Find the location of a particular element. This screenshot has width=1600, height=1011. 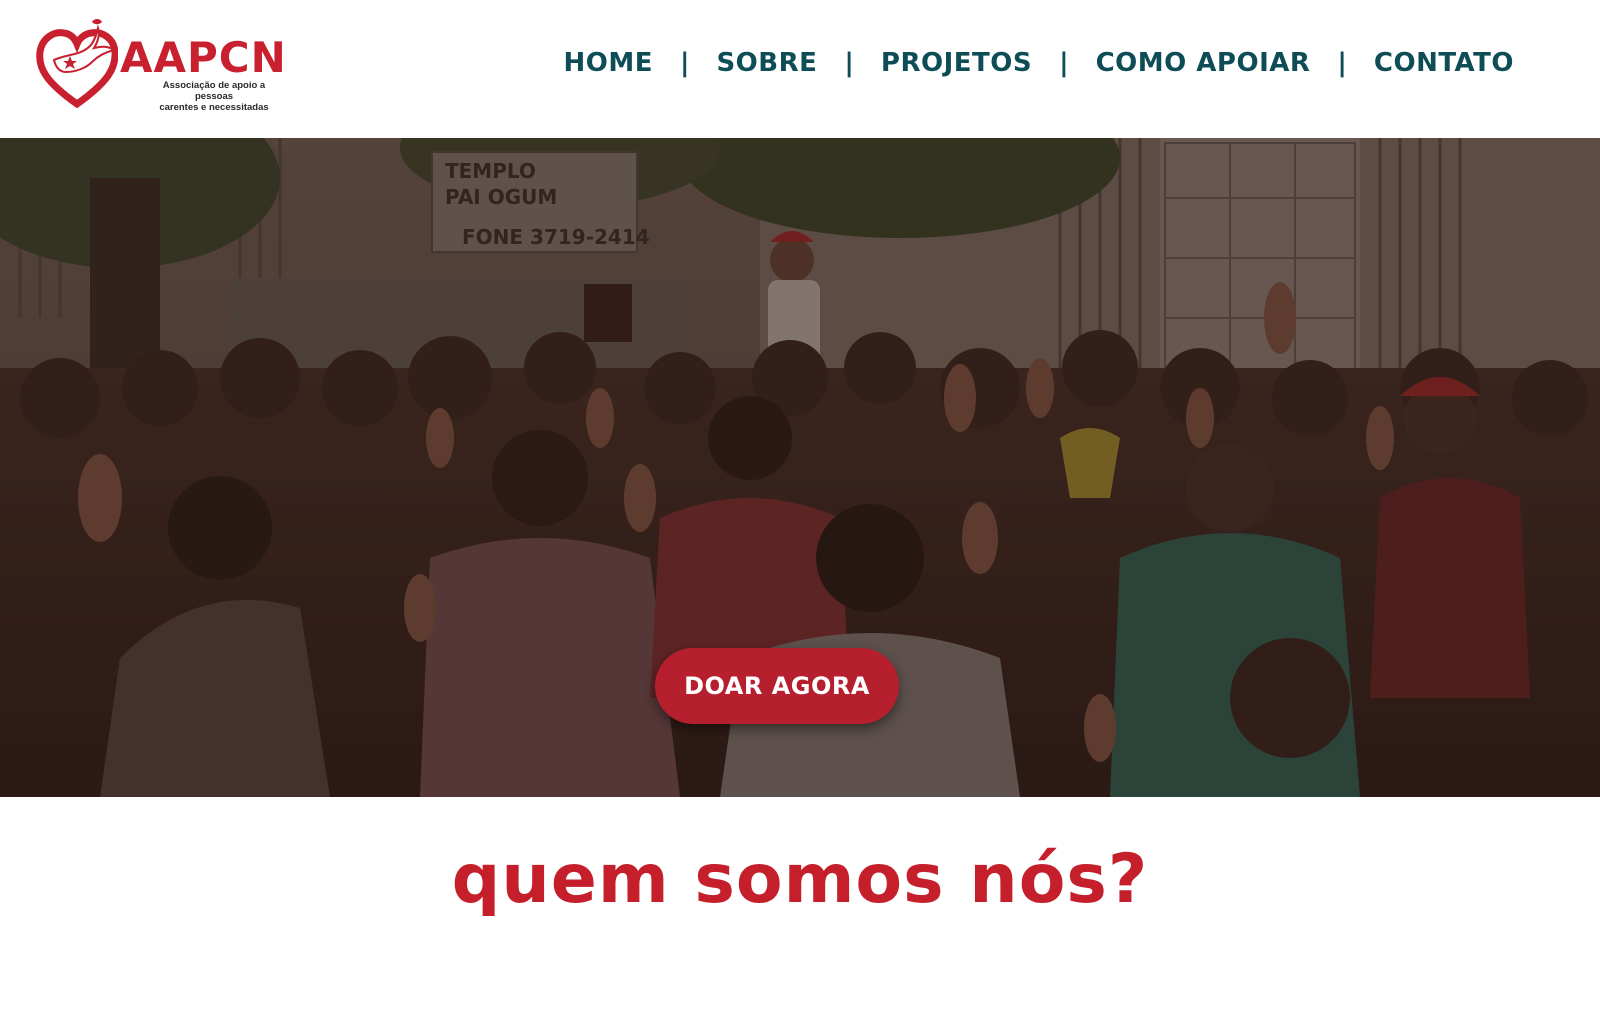

nav-como-apoiar: COMO APOIAR is located at coordinates (1203, 63).